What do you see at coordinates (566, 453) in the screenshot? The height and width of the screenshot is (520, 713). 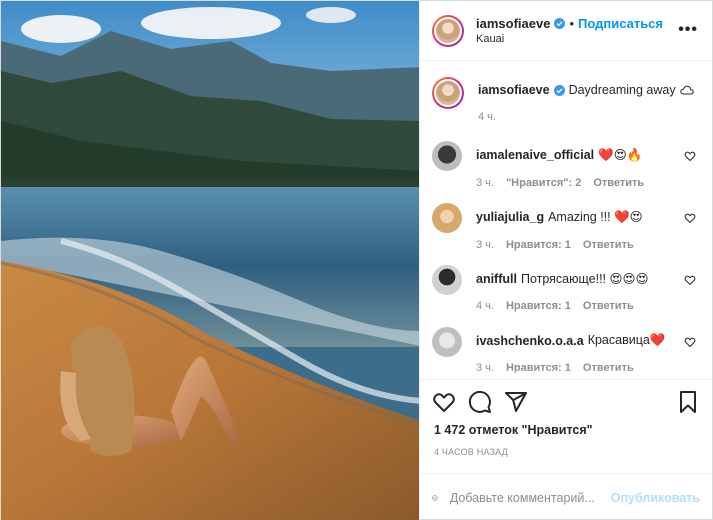 I see `posted-time: 4 ЧАСОВ НАЗАД` at bounding box center [566, 453].